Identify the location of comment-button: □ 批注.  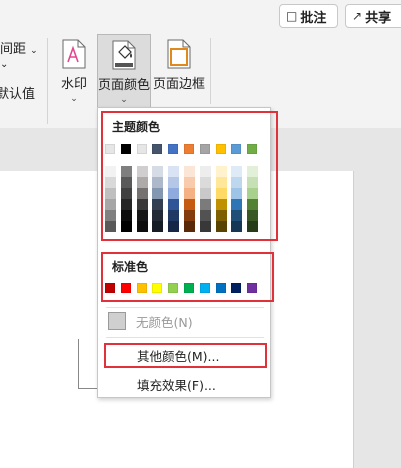
(308, 16).